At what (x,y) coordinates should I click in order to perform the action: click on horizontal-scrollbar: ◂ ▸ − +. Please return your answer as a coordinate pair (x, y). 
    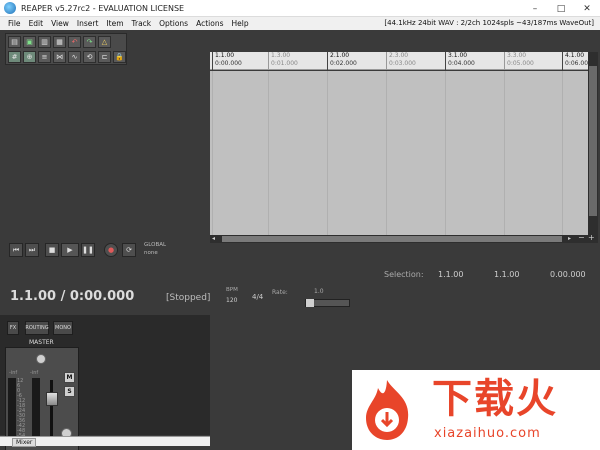
    Looking at the image, I should click on (404, 238).